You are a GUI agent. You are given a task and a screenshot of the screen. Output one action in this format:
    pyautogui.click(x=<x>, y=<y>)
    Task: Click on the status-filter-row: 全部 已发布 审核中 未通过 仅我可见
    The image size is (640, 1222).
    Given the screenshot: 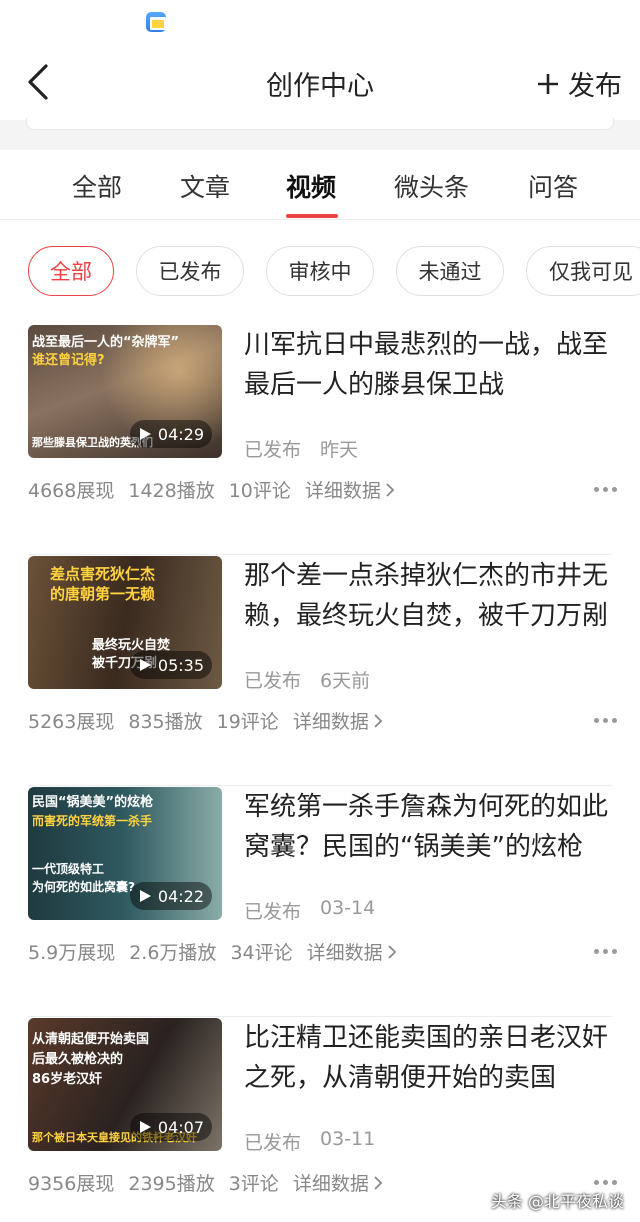 What is the action you would take?
    pyautogui.click(x=320, y=272)
    